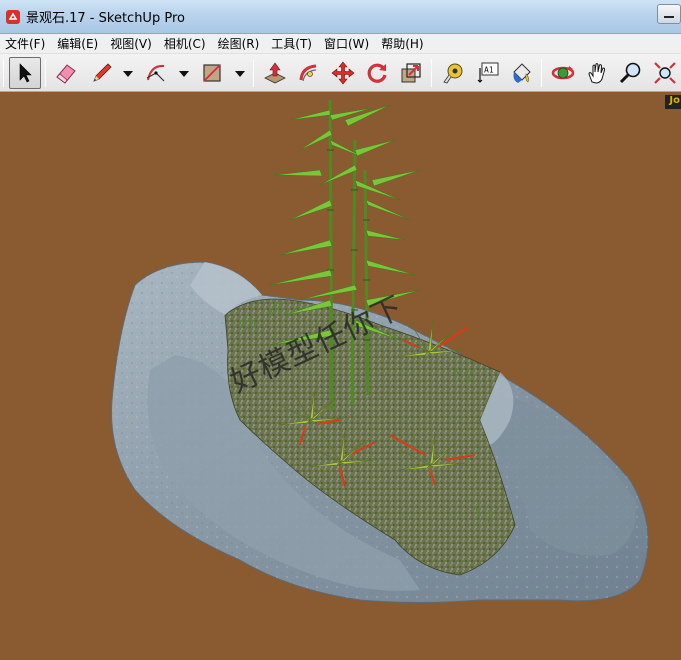 The image size is (681, 660). I want to click on pencil-icon, so click(102, 72).